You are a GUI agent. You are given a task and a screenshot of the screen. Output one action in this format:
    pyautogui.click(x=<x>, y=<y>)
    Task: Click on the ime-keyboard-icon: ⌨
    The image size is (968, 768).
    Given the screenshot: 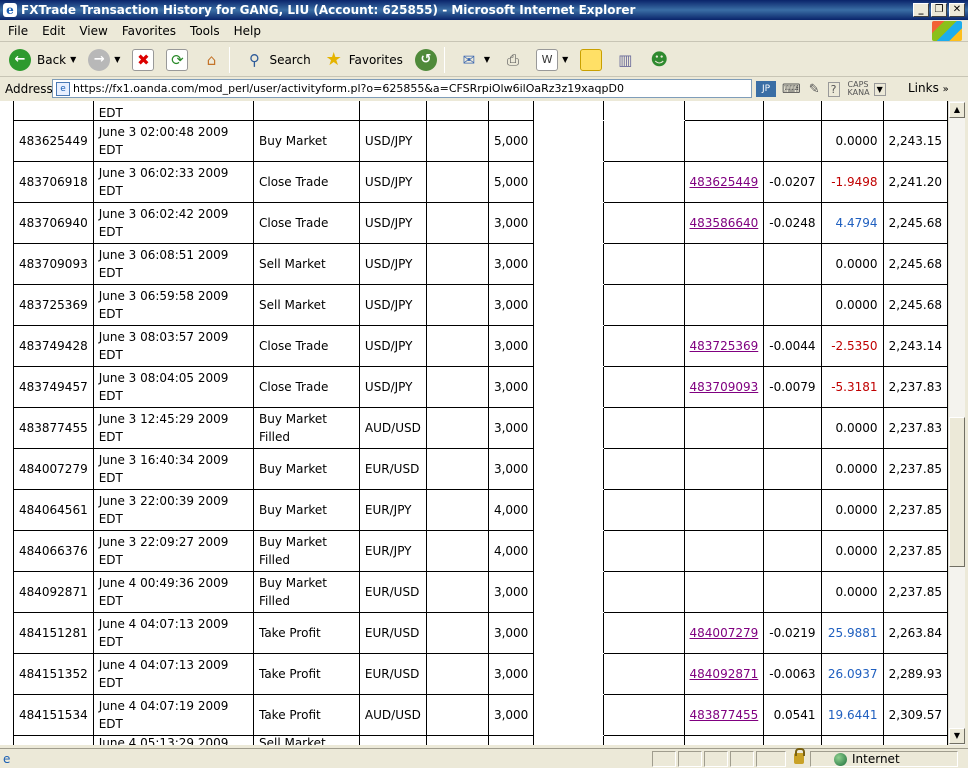 What is the action you would take?
    pyautogui.click(x=791, y=89)
    